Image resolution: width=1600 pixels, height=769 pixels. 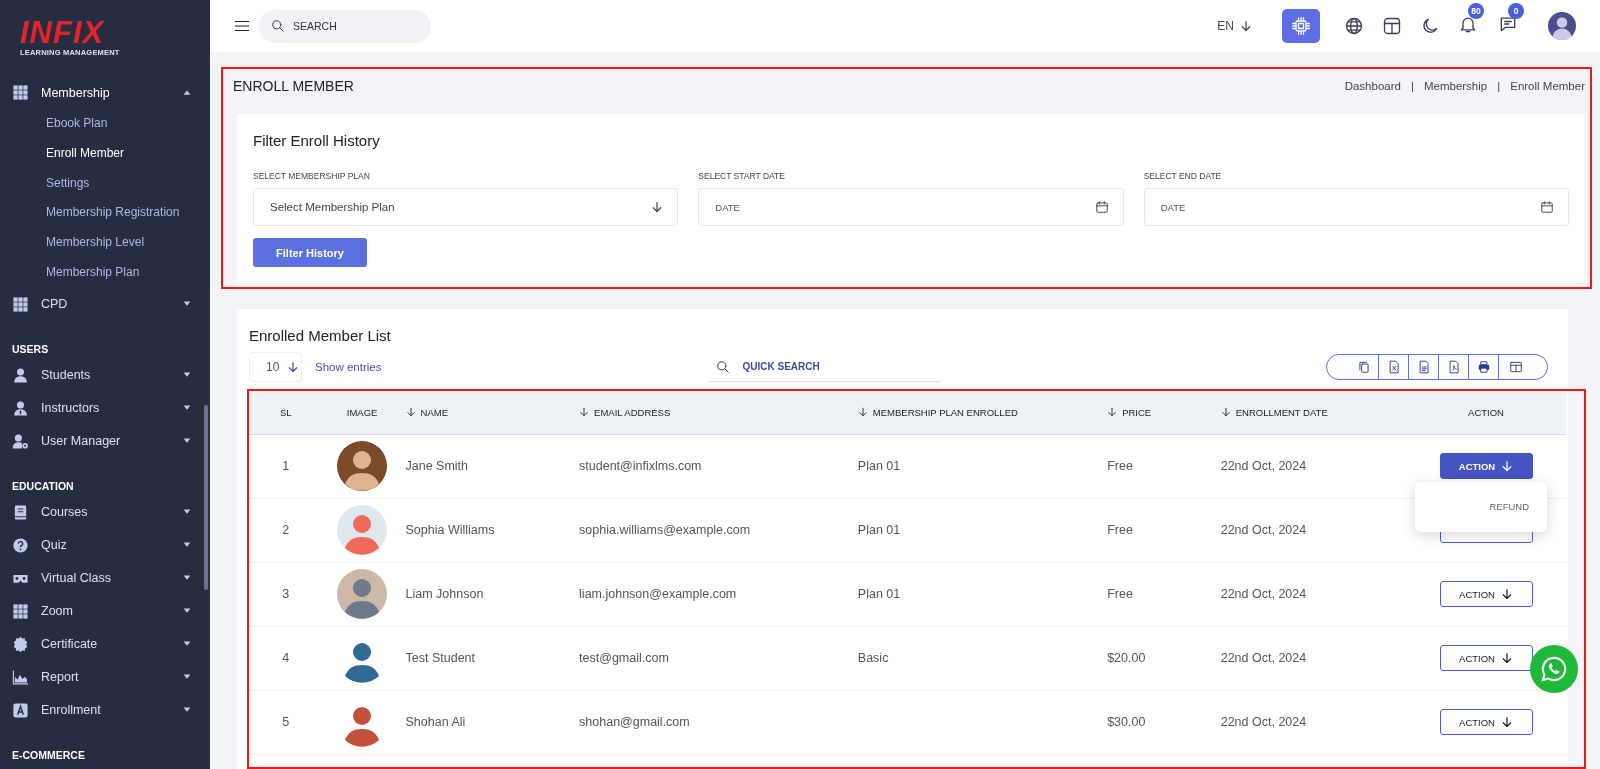 I want to click on square-icon, so click(x=20, y=710).